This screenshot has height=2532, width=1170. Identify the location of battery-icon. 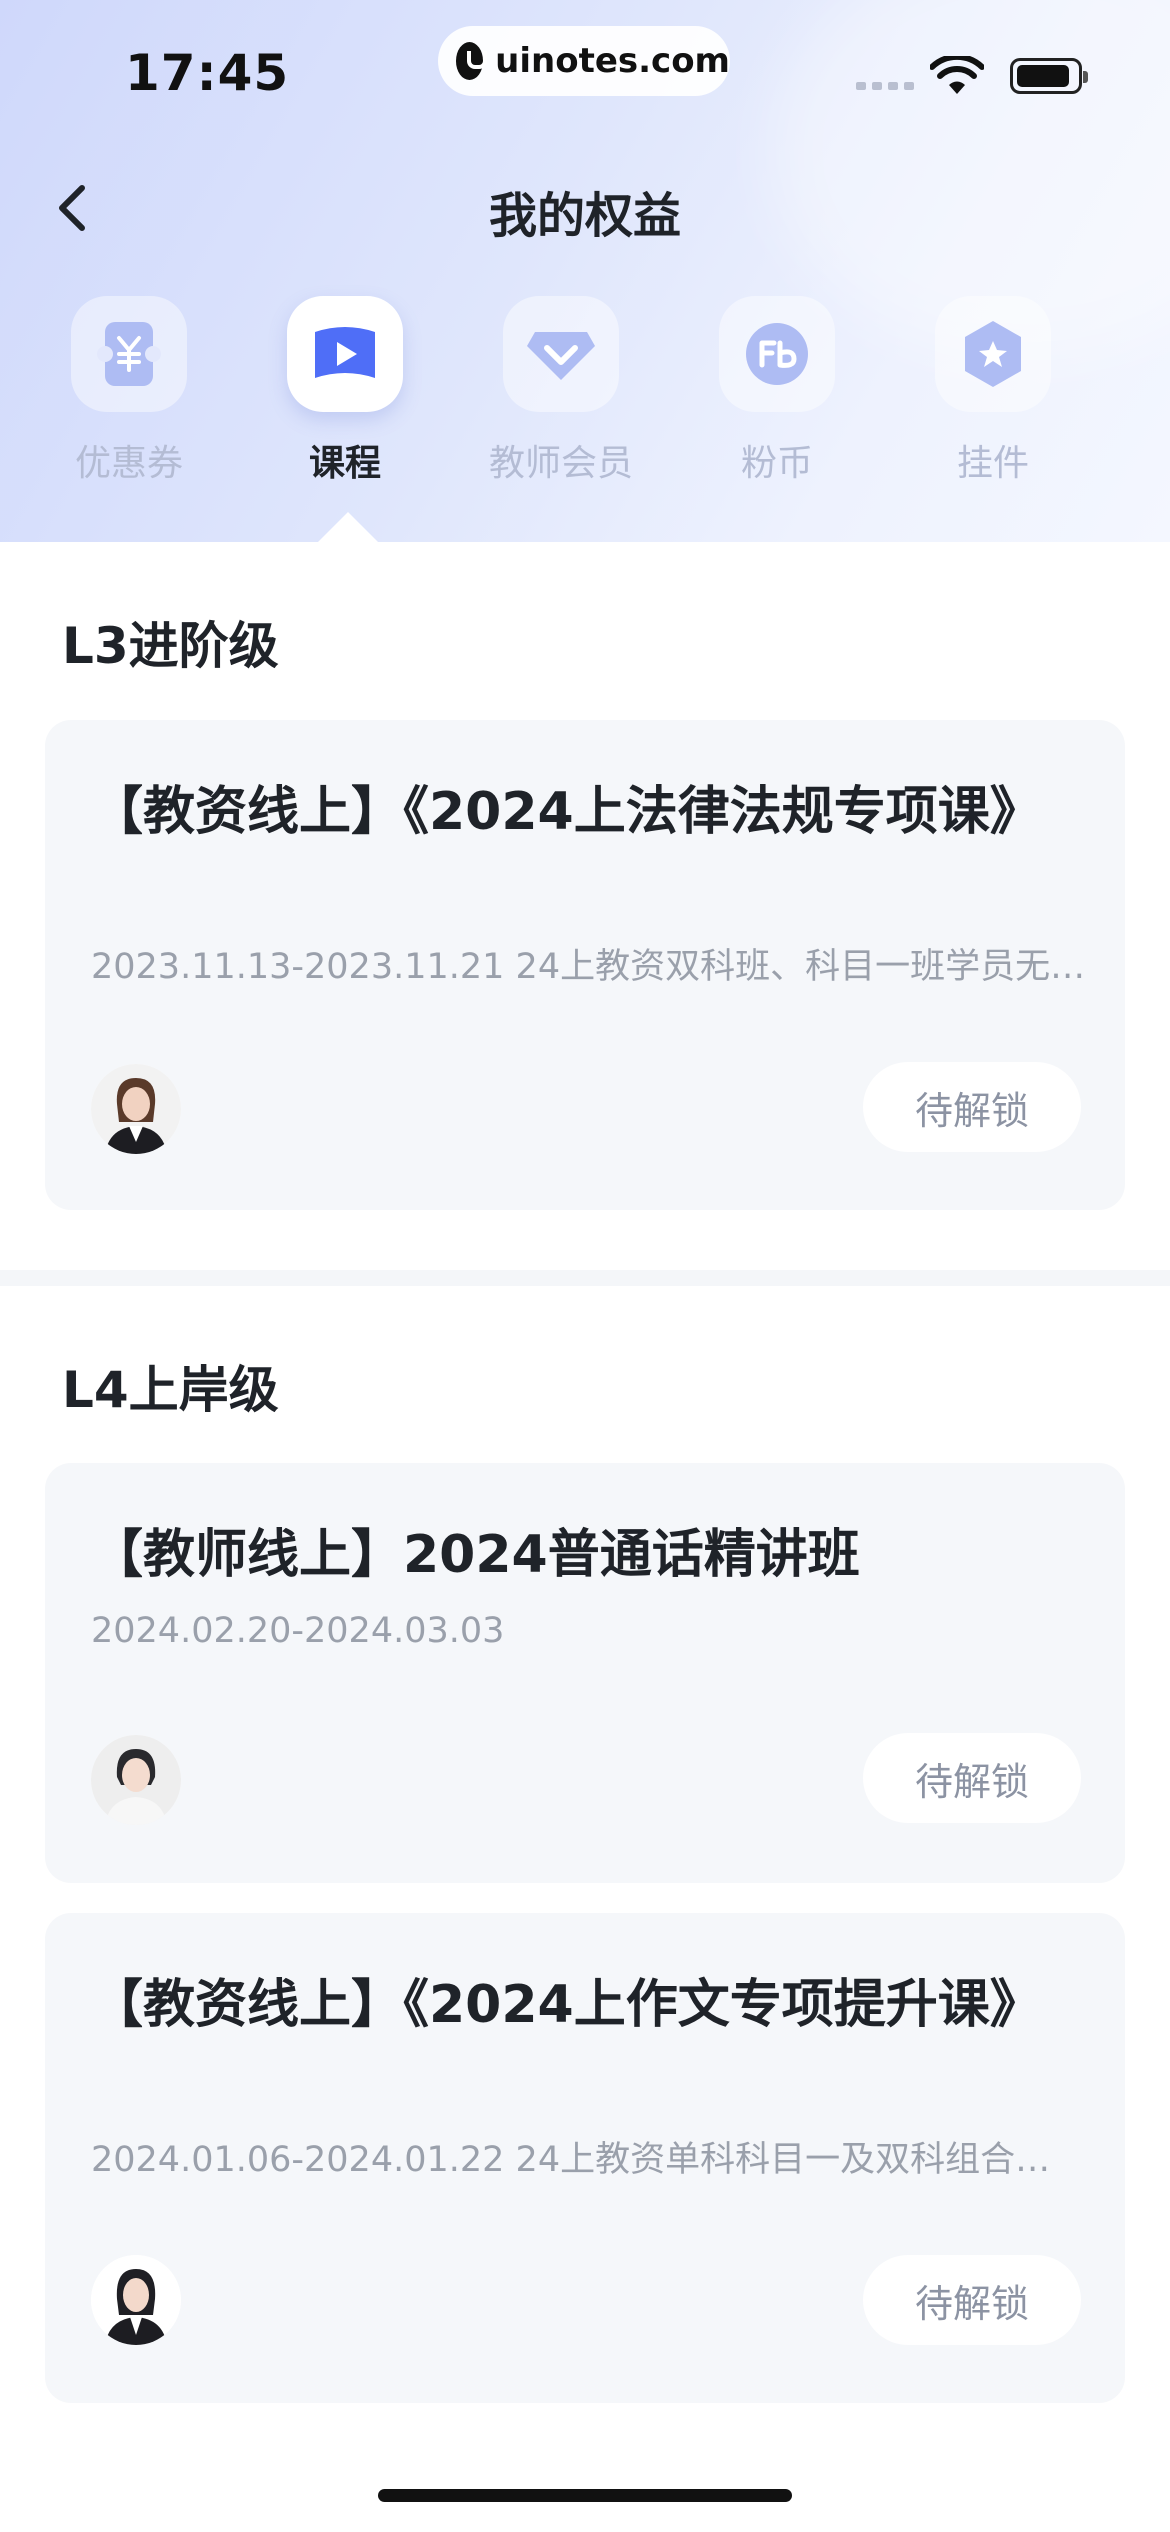
(1049, 76).